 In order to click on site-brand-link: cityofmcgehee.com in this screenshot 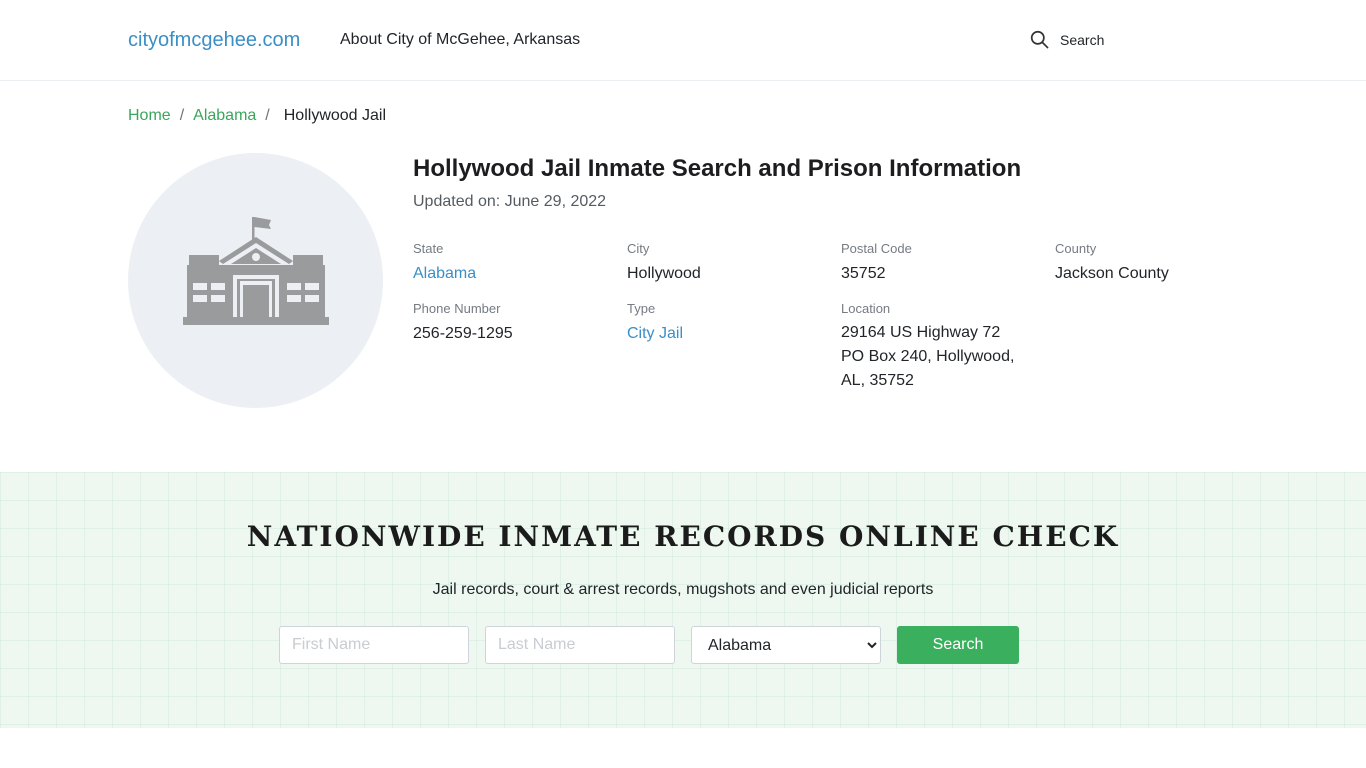, I will do `click(214, 40)`.